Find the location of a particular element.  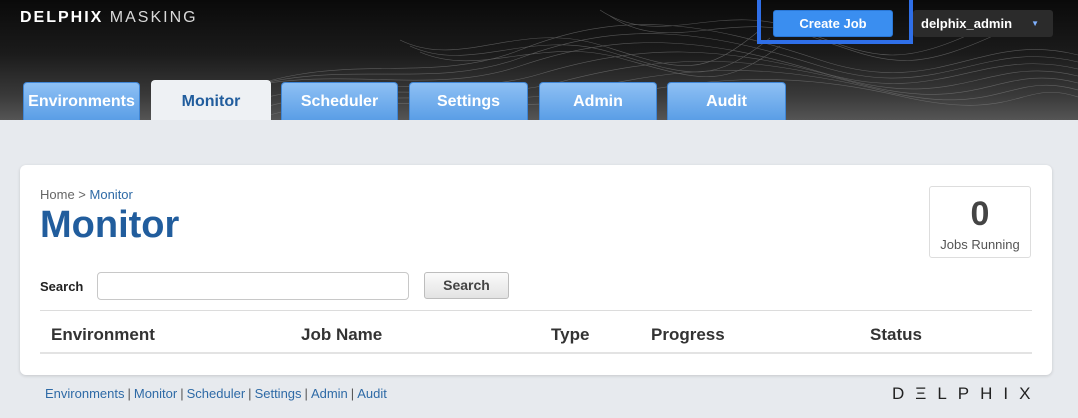

footer-link-monitor: Monitor is located at coordinates (155, 393).